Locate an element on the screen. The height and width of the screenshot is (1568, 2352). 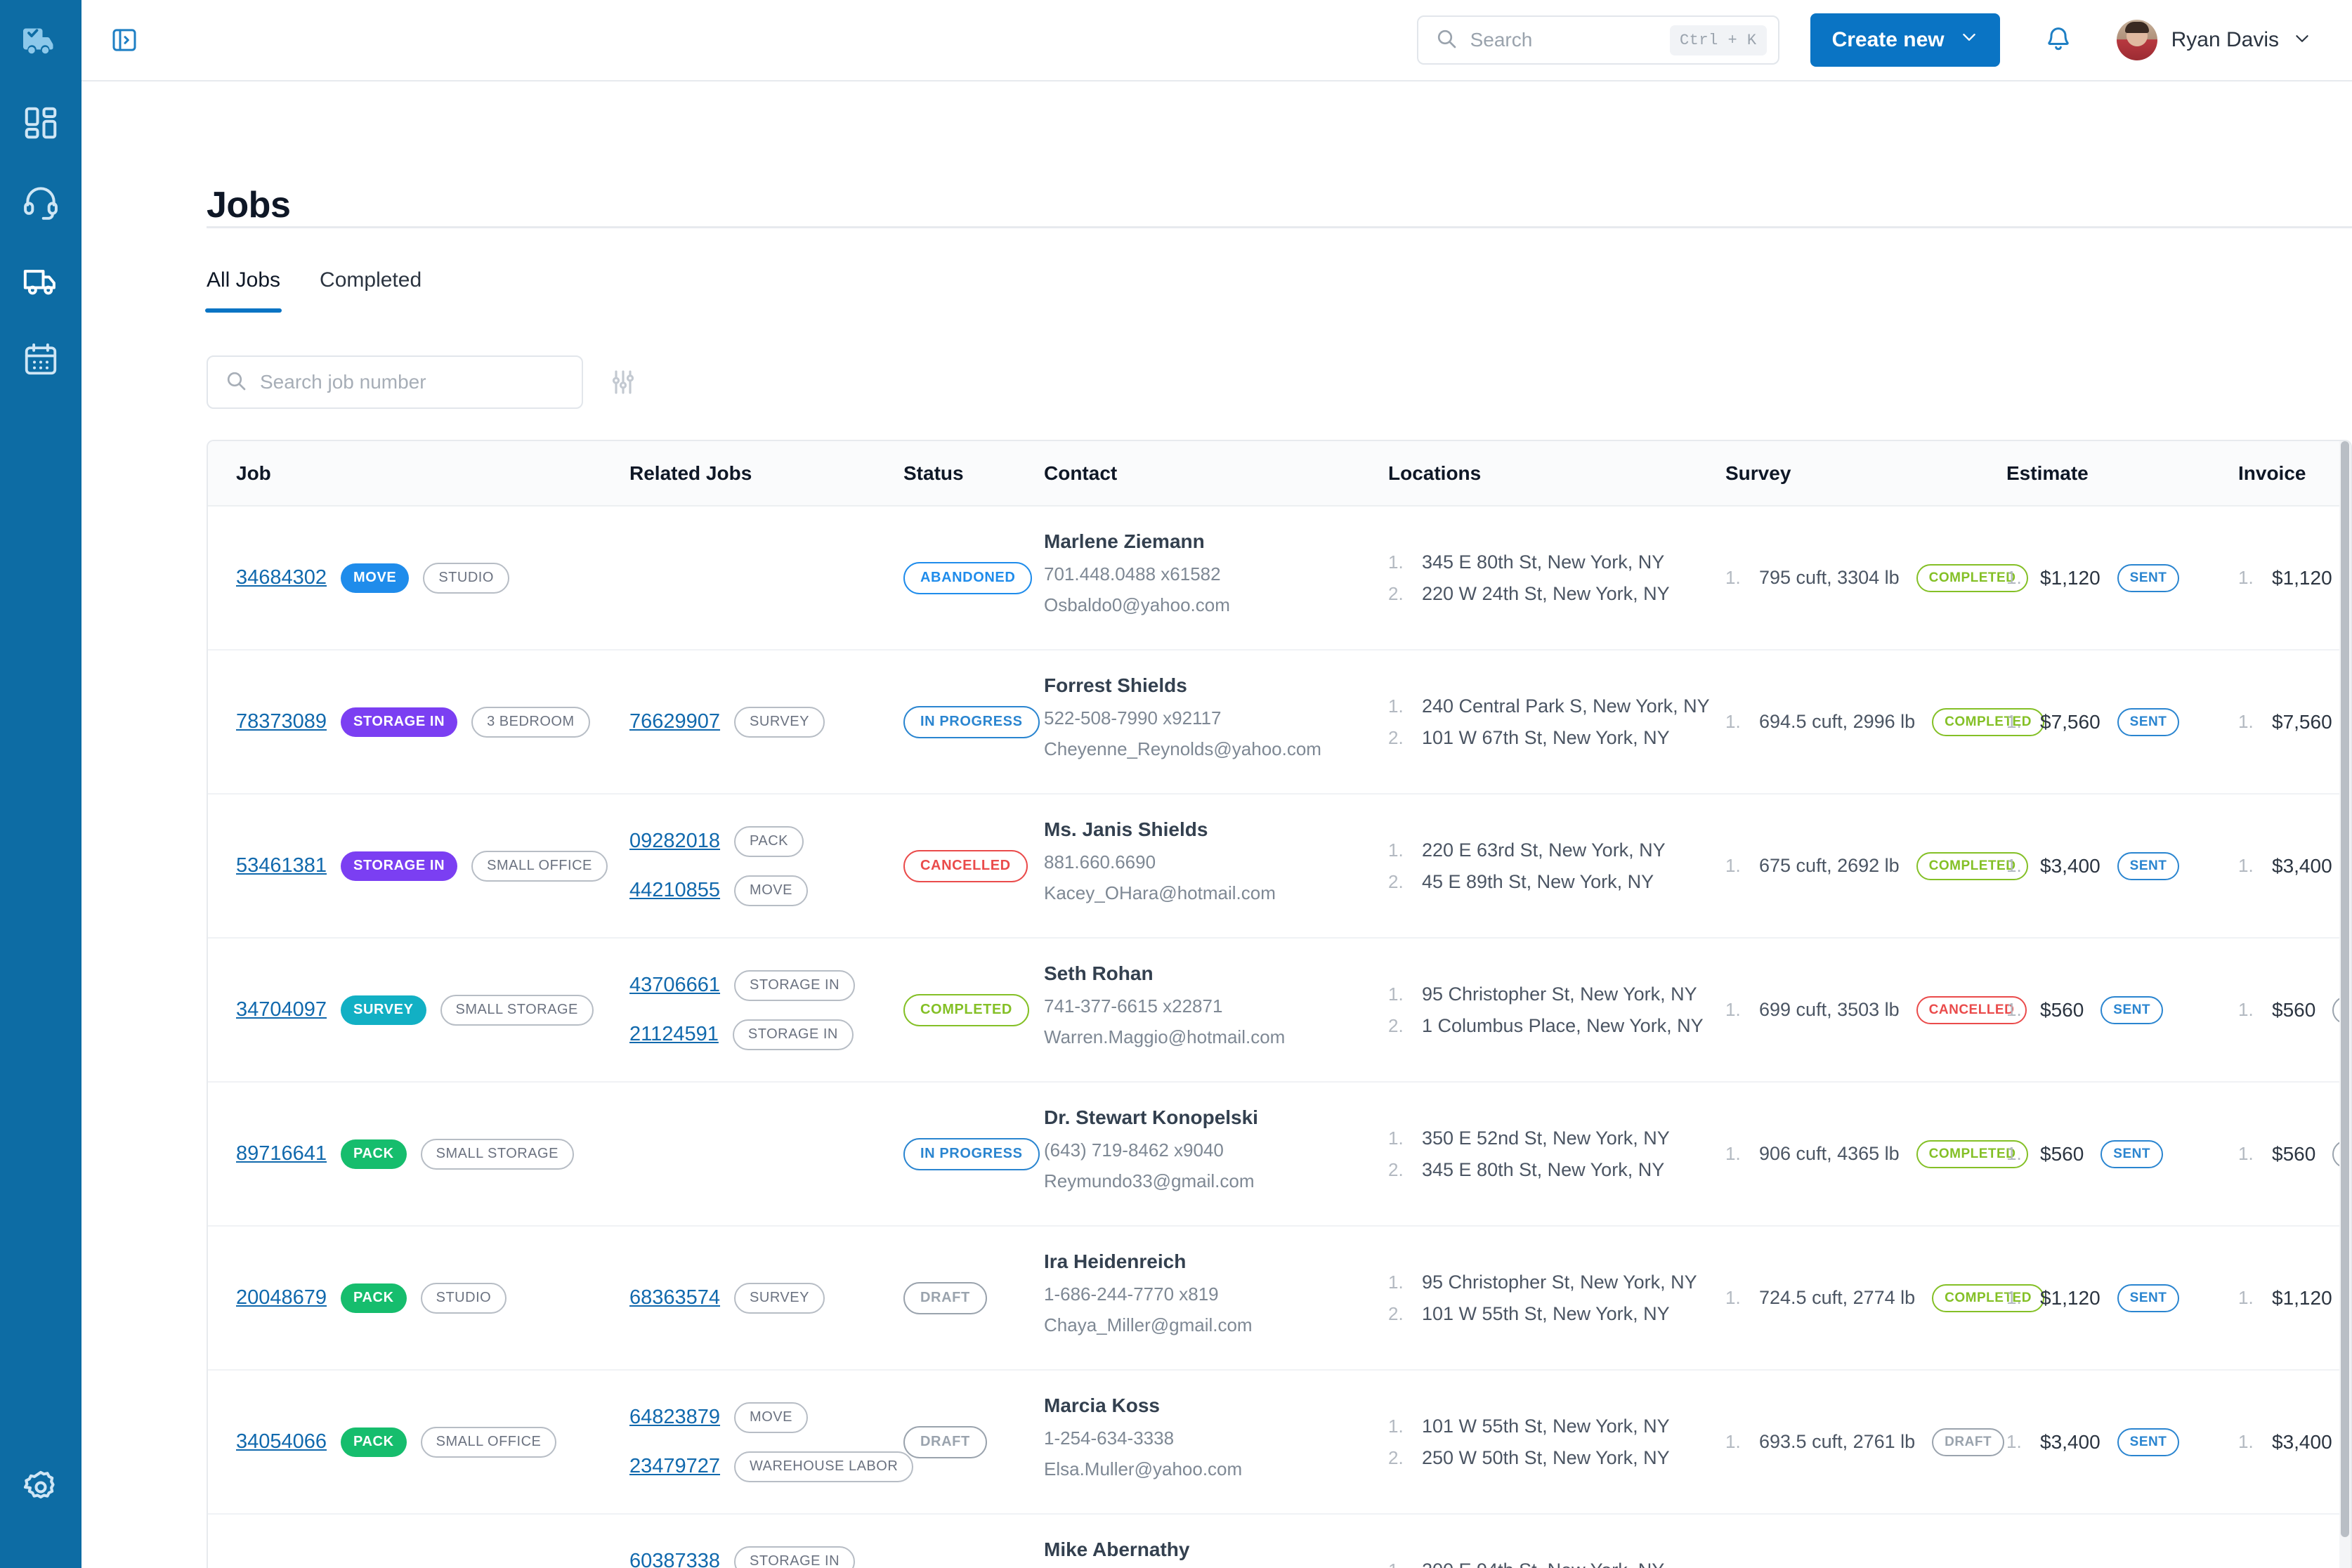
related-job-link: 21124591 is located at coordinates (674, 1034).